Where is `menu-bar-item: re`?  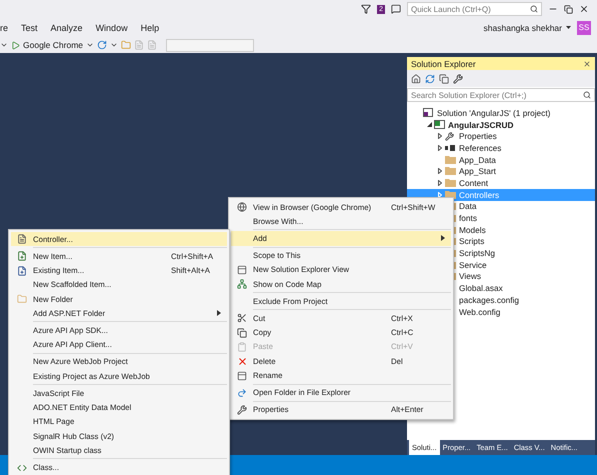 menu-bar-item: re is located at coordinates (4, 27).